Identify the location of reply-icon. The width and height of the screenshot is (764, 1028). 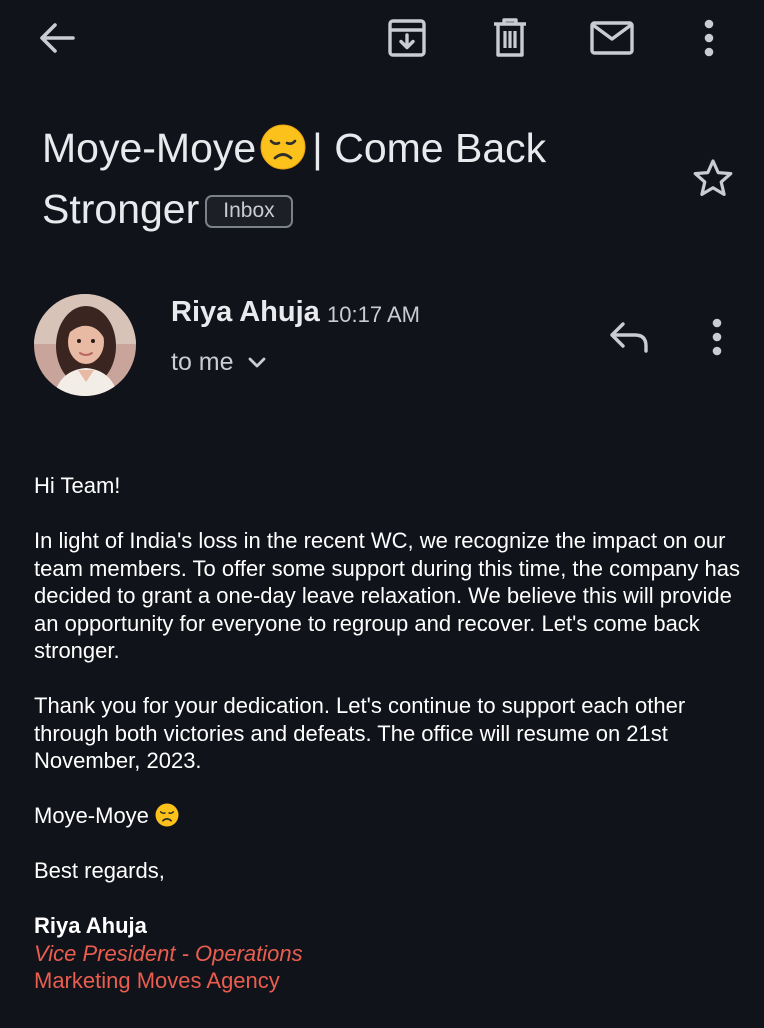
(629, 337).